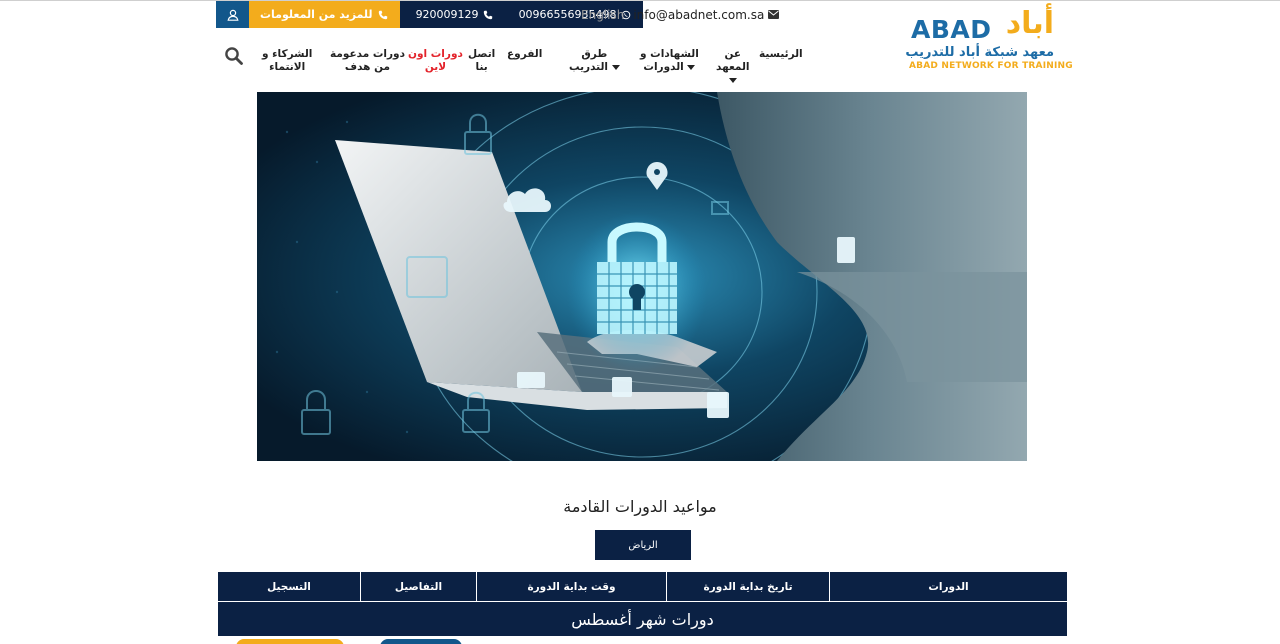 This screenshot has width=1280, height=644. What do you see at coordinates (572, 586) in the screenshot?
I see `column-header-start-time: وقت بداية الدورة` at bounding box center [572, 586].